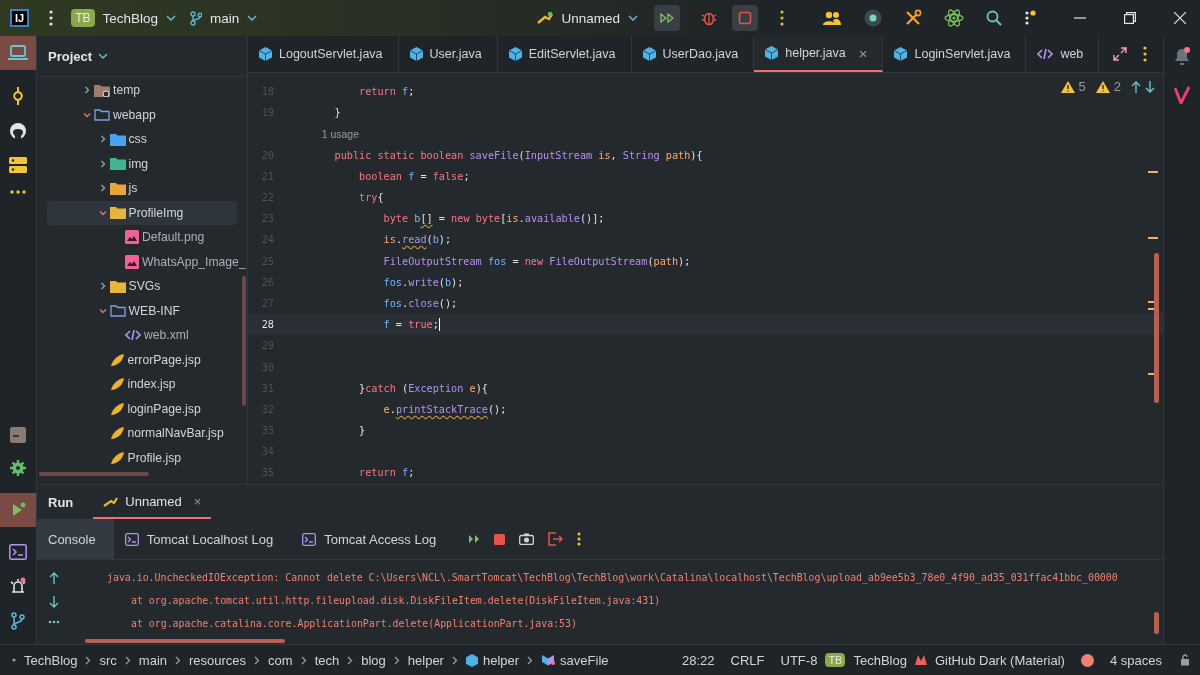 The height and width of the screenshot is (675, 1200). I want to click on breadcrumb: com, so click(280, 660).